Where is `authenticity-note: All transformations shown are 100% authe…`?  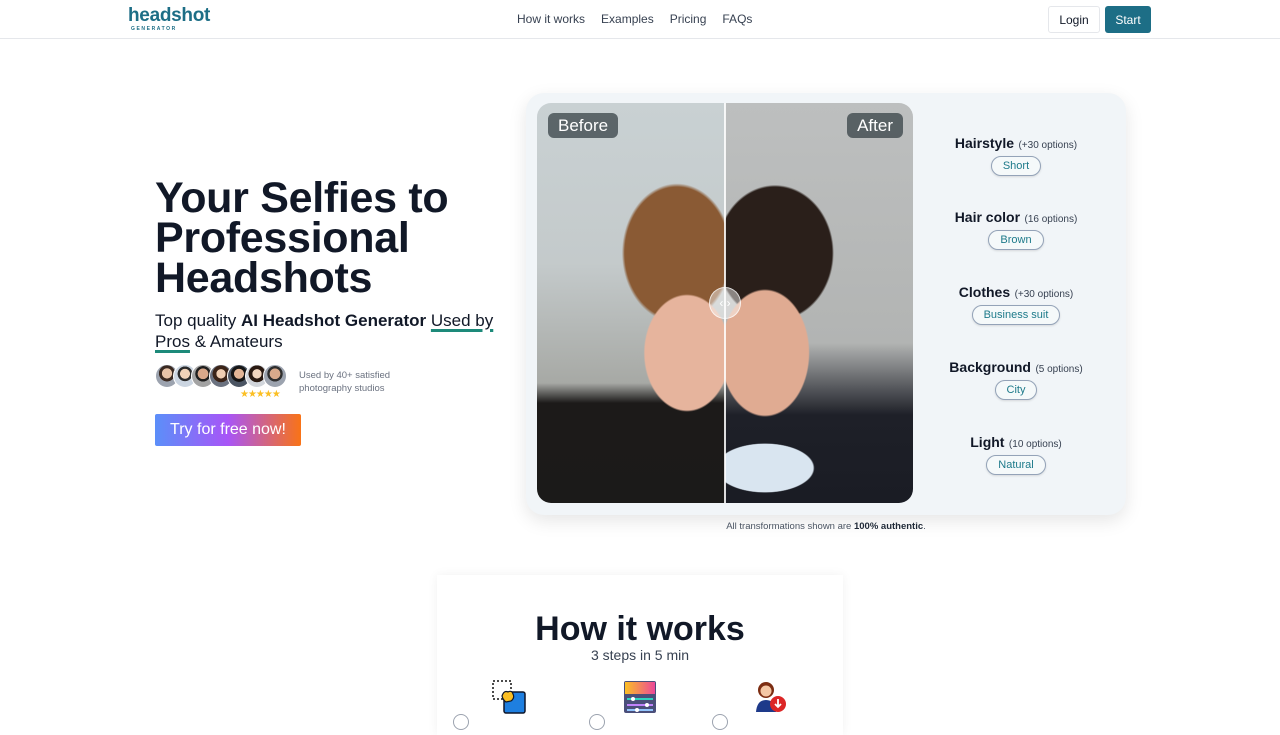
authenticity-note: All transformations shown are 100% authe… is located at coordinates (826, 526).